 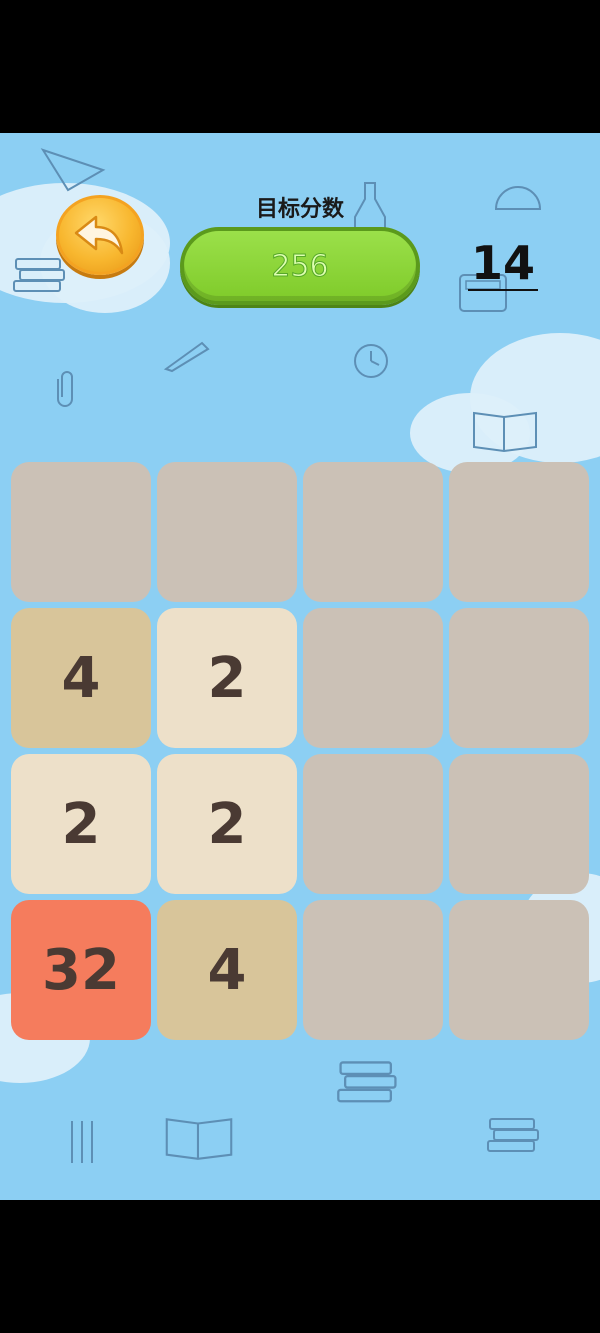 I want to click on top-black-bar, so click(x=300, y=66).